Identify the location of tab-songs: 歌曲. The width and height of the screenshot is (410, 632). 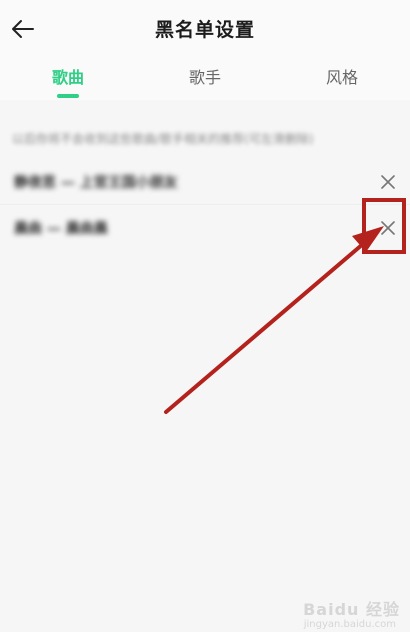
(68, 76).